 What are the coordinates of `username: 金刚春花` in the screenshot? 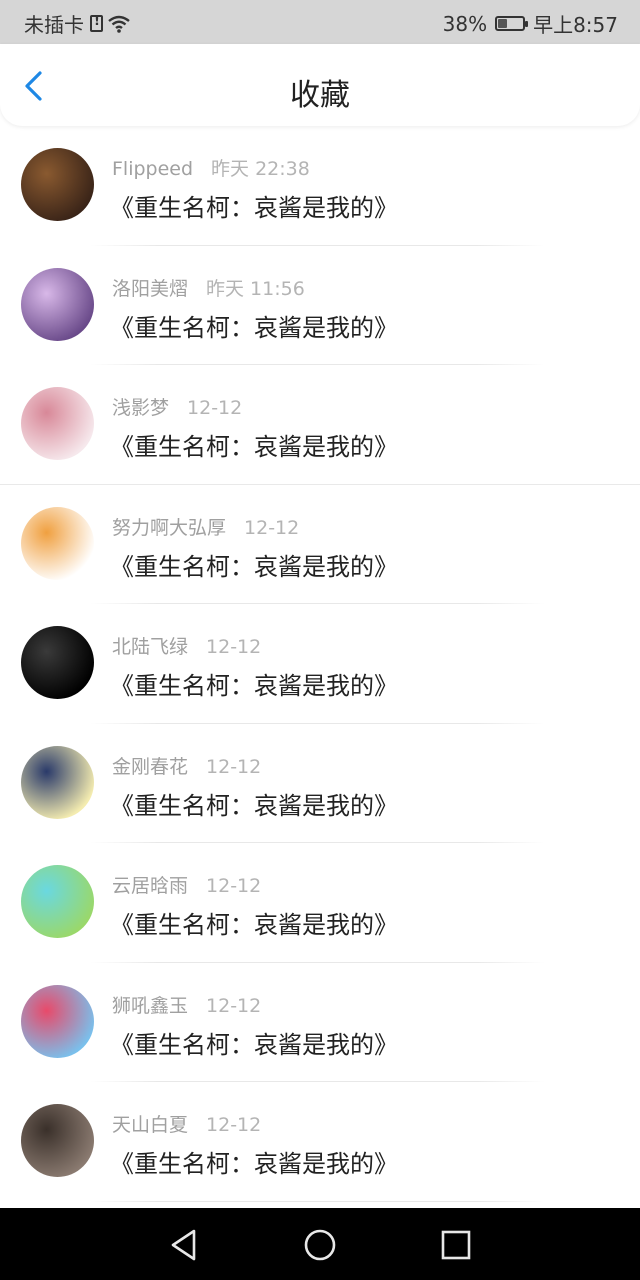 It's located at (150, 767).